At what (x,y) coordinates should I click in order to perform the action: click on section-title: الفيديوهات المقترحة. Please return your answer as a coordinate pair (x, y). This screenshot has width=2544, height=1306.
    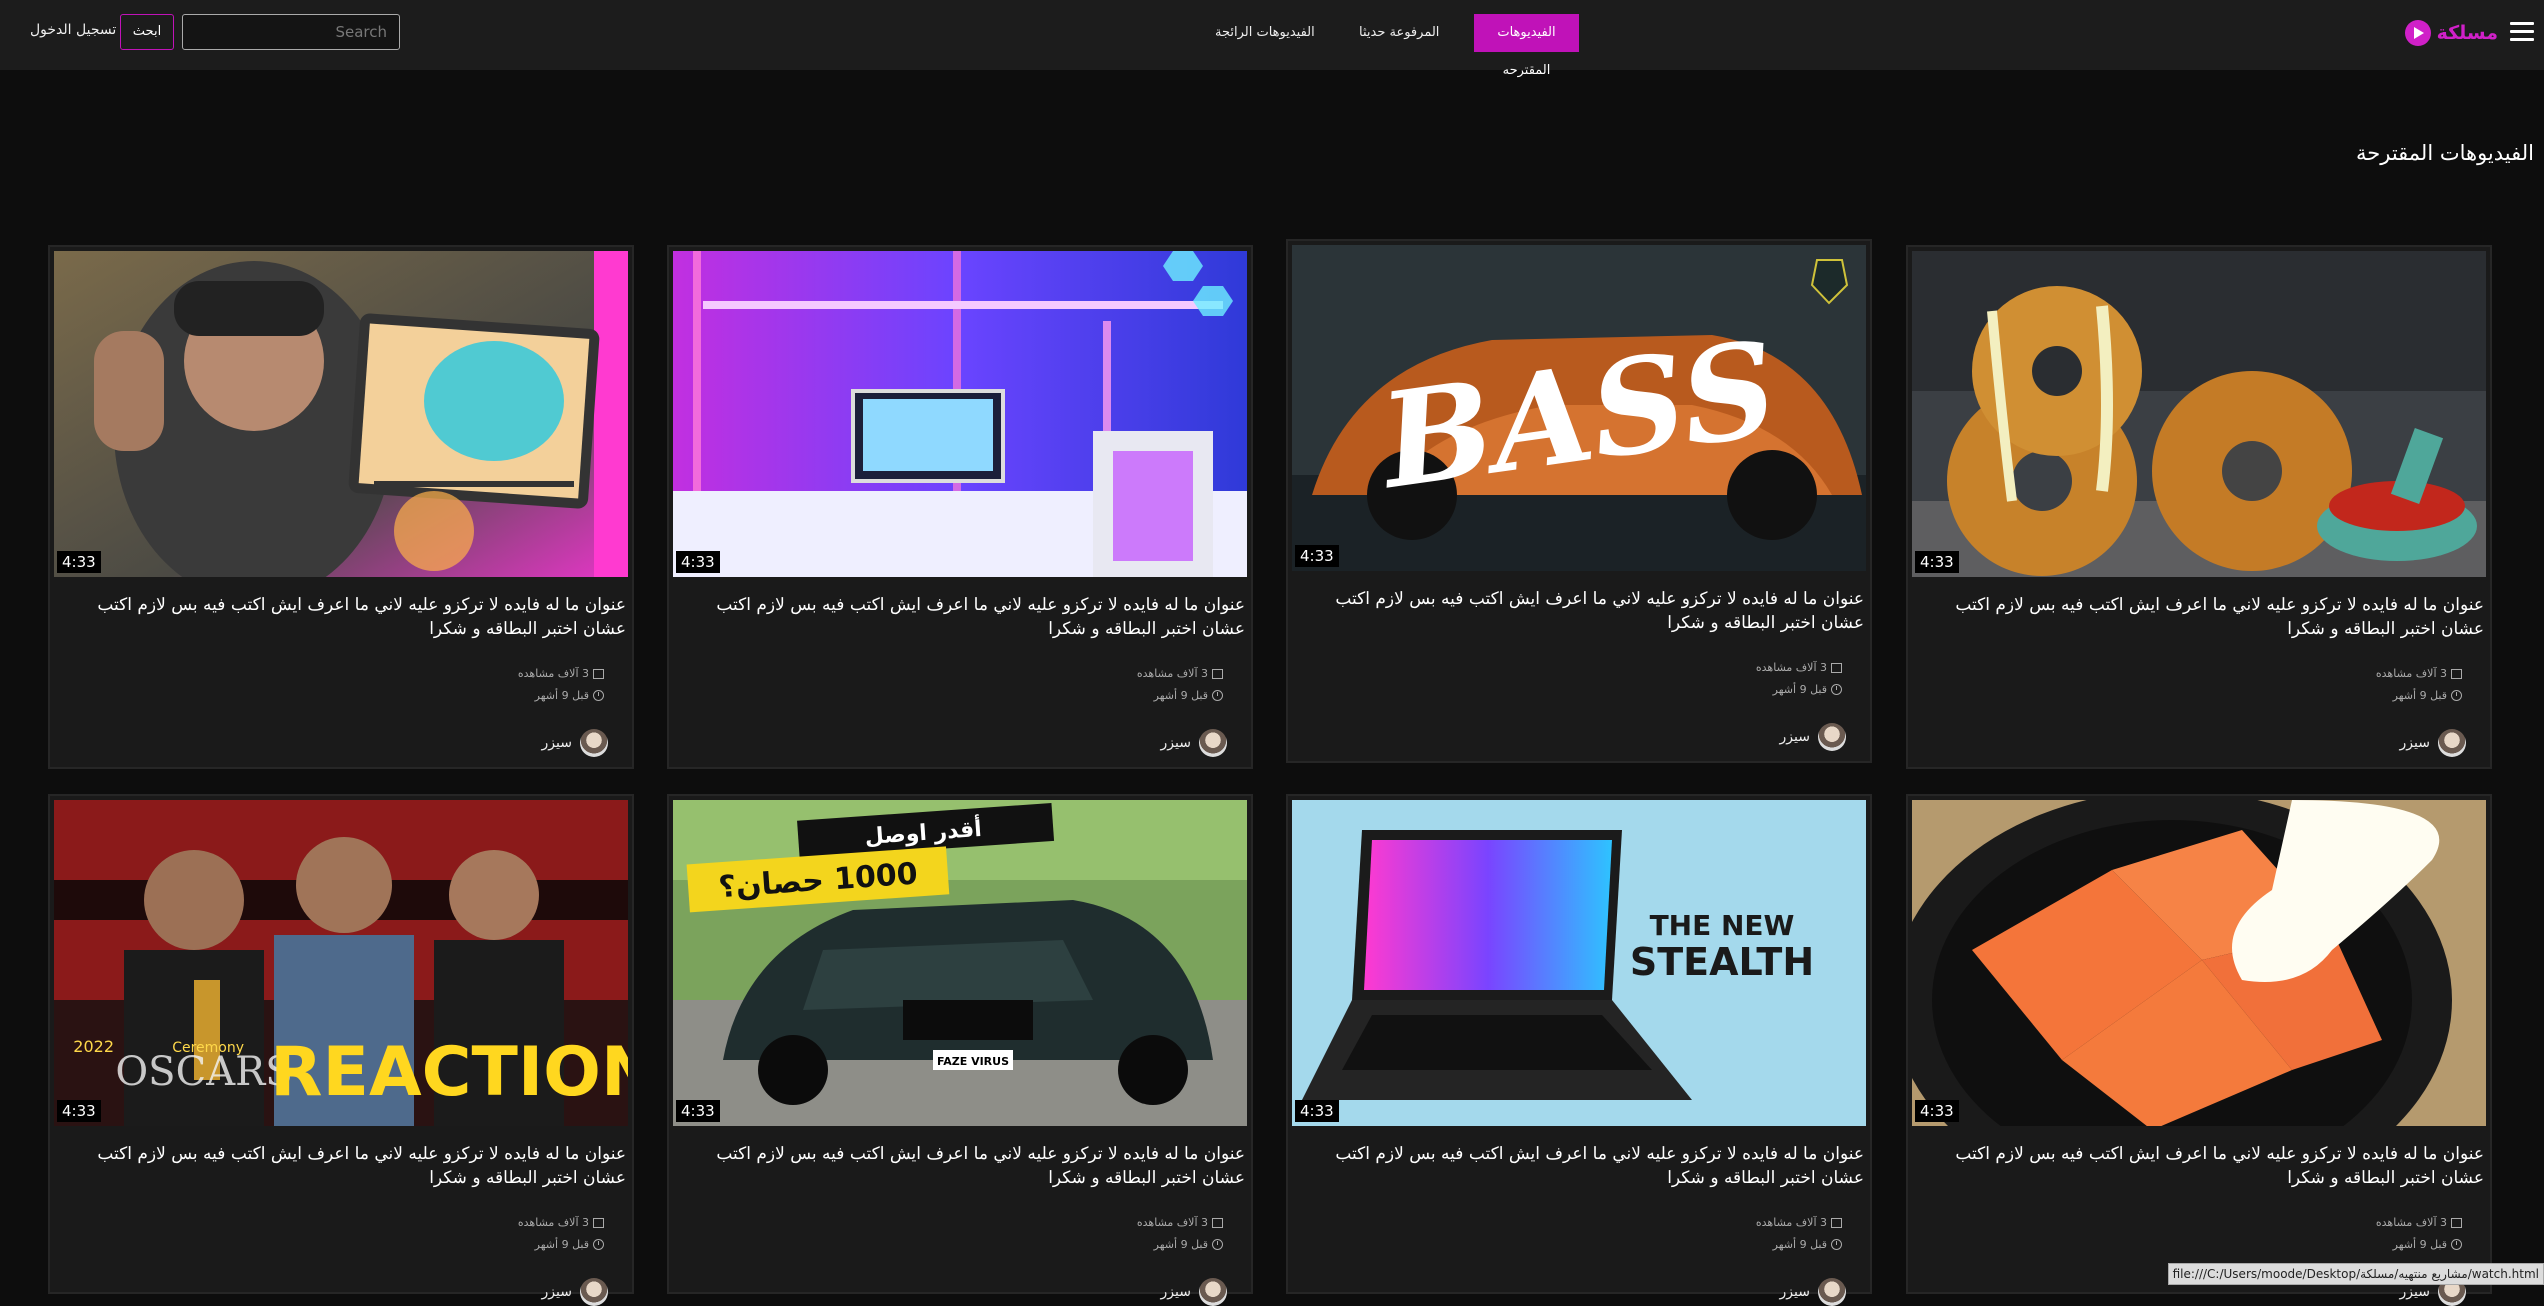
    Looking at the image, I should click on (2445, 153).